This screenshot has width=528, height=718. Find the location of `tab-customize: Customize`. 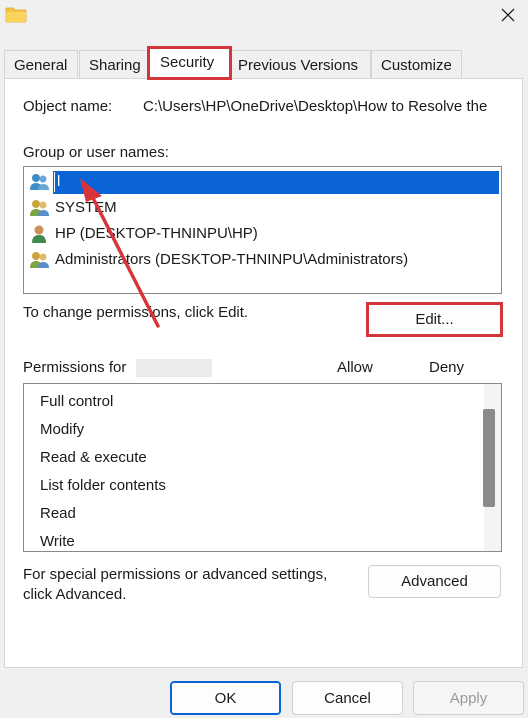

tab-customize: Customize is located at coordinates (416, 64).